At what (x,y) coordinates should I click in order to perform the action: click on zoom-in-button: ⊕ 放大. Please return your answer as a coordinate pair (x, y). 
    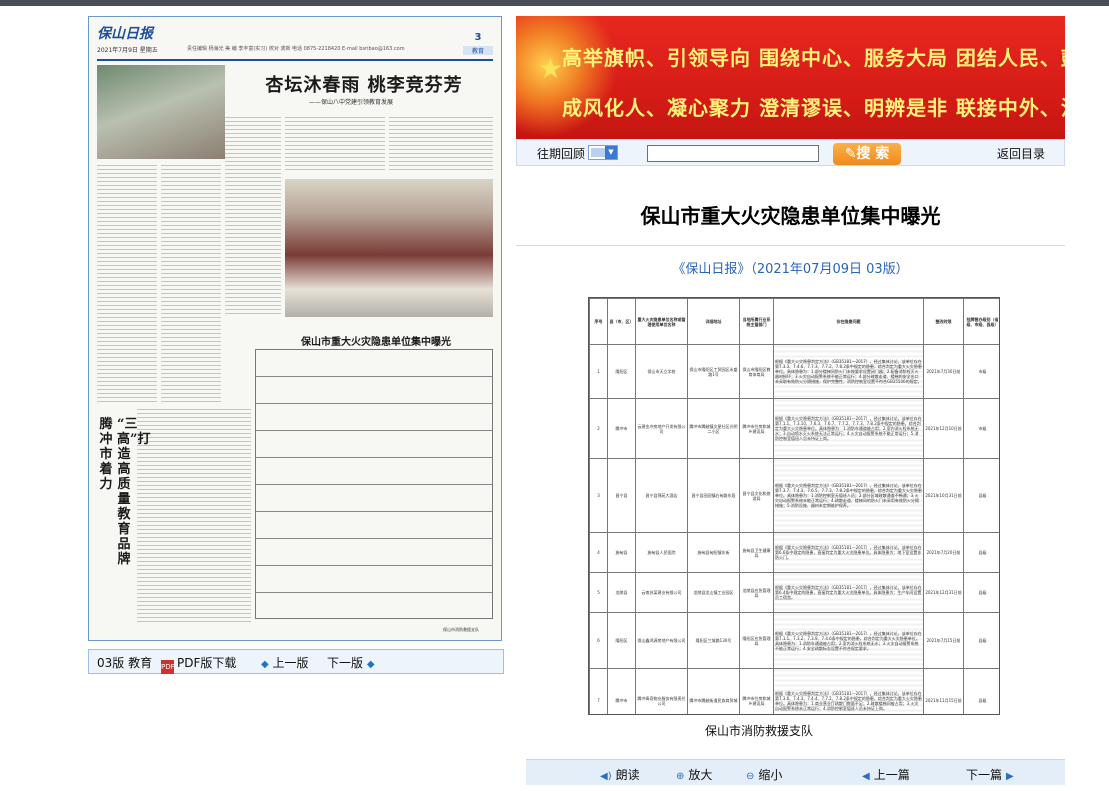
    Looking at the image, I should click on (694, 774).